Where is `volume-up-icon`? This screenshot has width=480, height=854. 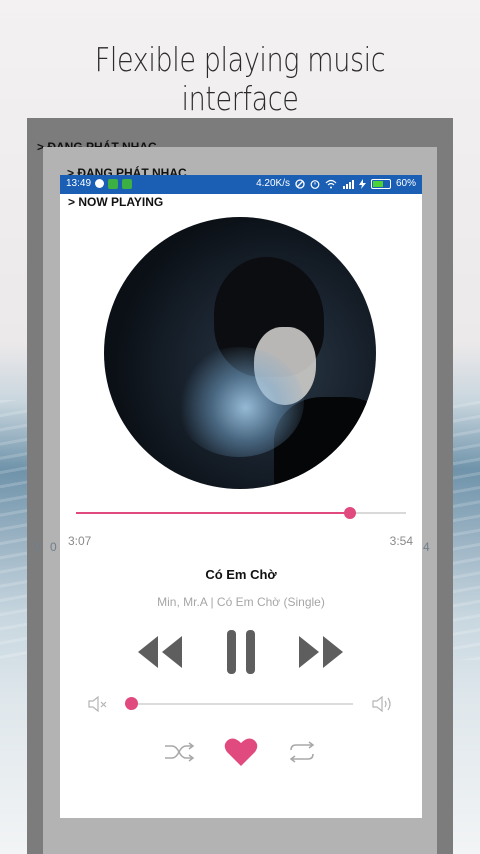 volume-up-icon is located at coordinates (383, 704).